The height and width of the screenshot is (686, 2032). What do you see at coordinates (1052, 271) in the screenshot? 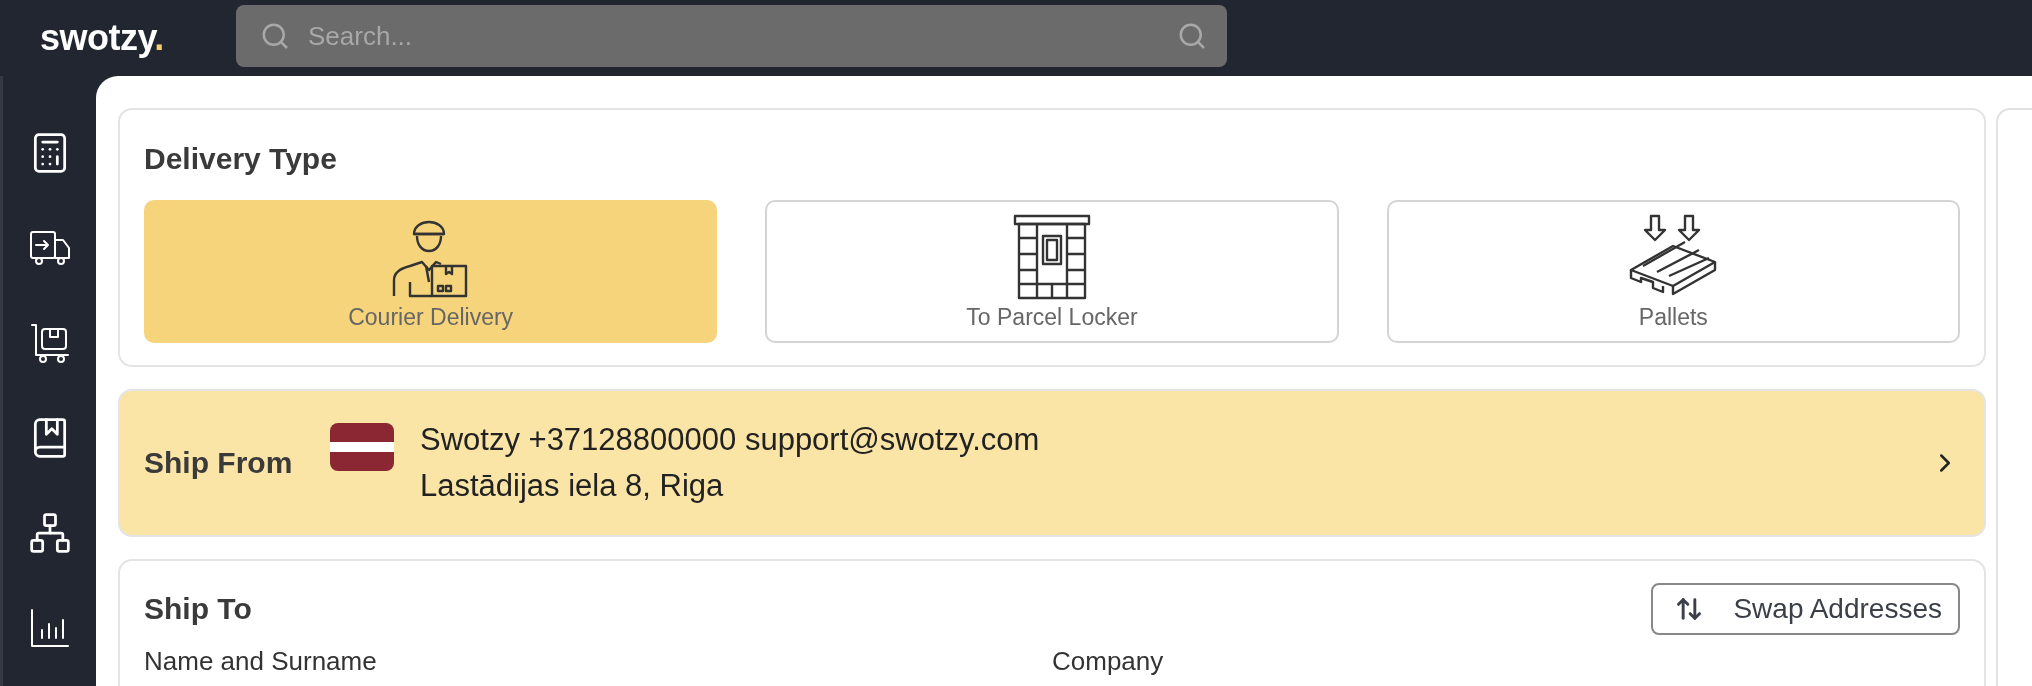
I see `delivery-option: To Parcel Locker` at bounding box center [1052, 271].